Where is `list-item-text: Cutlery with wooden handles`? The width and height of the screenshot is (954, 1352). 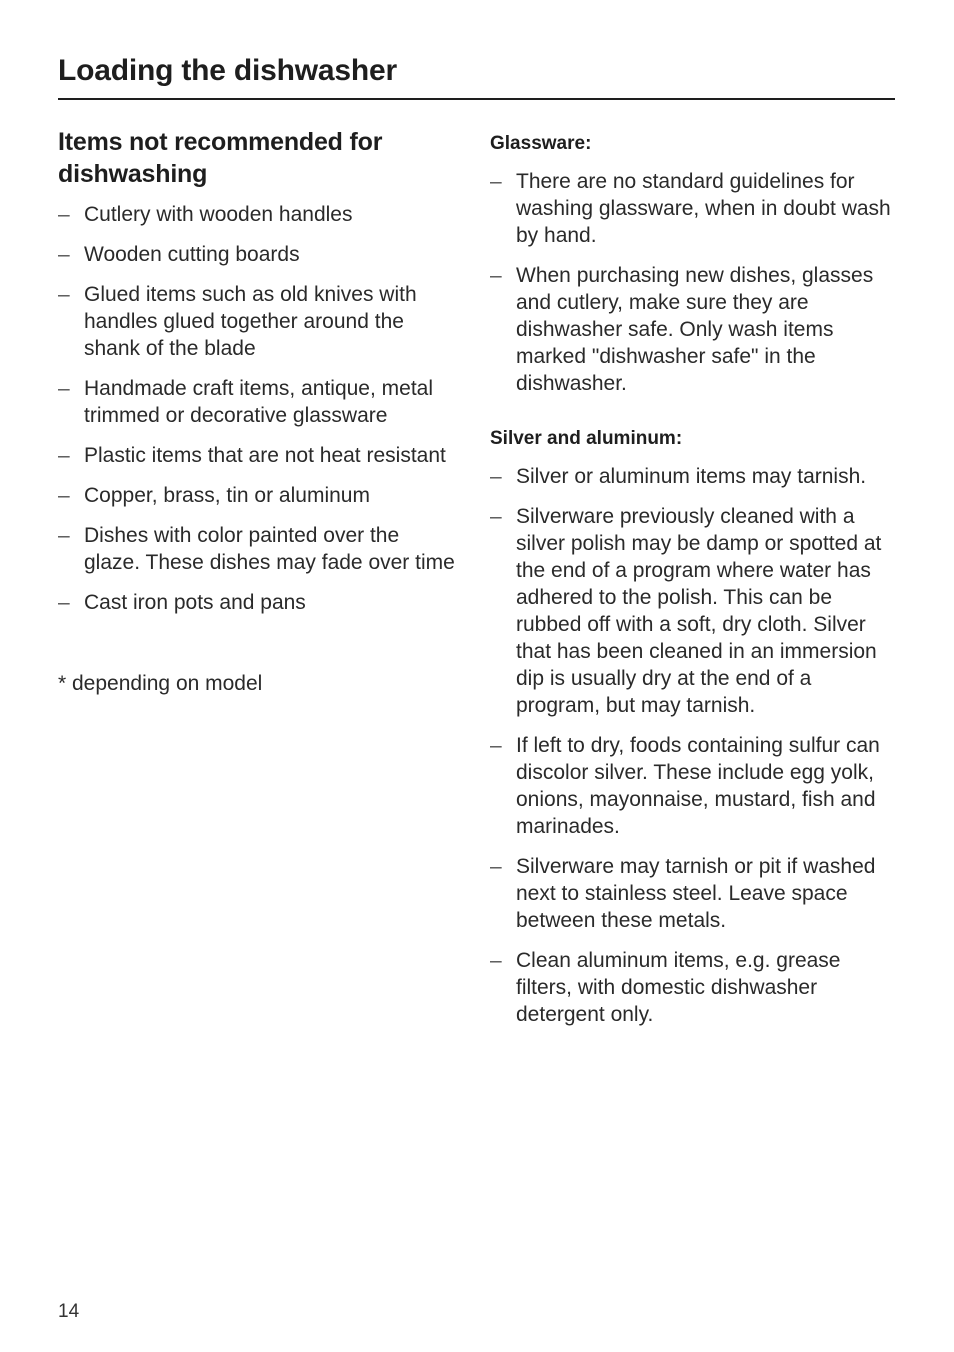
list-item-text: Cutlery with wooden handles is located at coordinates (218, 214).